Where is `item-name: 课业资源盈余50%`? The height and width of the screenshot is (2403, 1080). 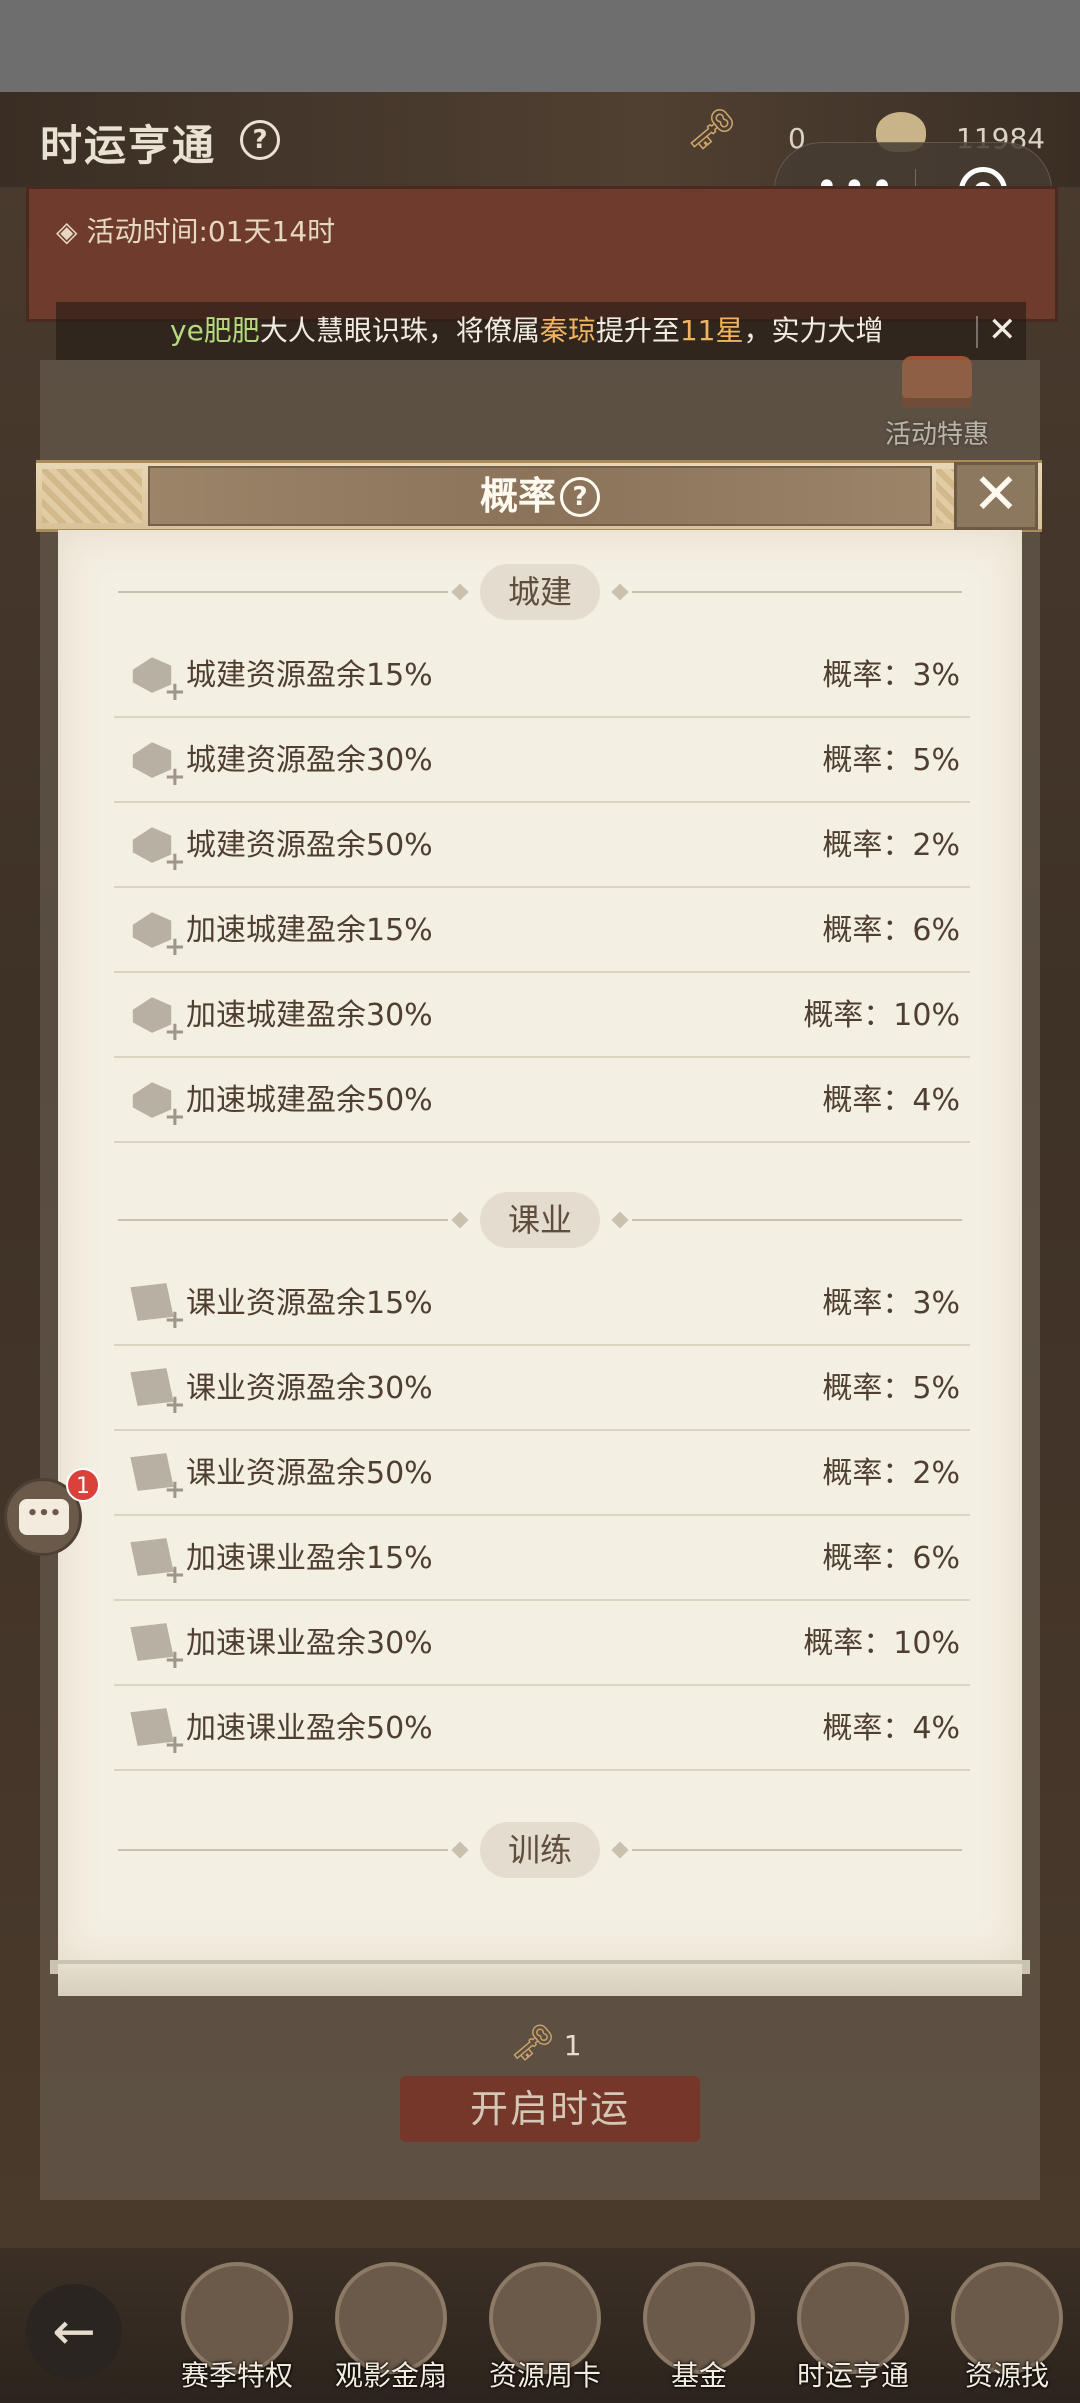 item-name: 课业资源盈余50% is located at coordinates (309, 1473).